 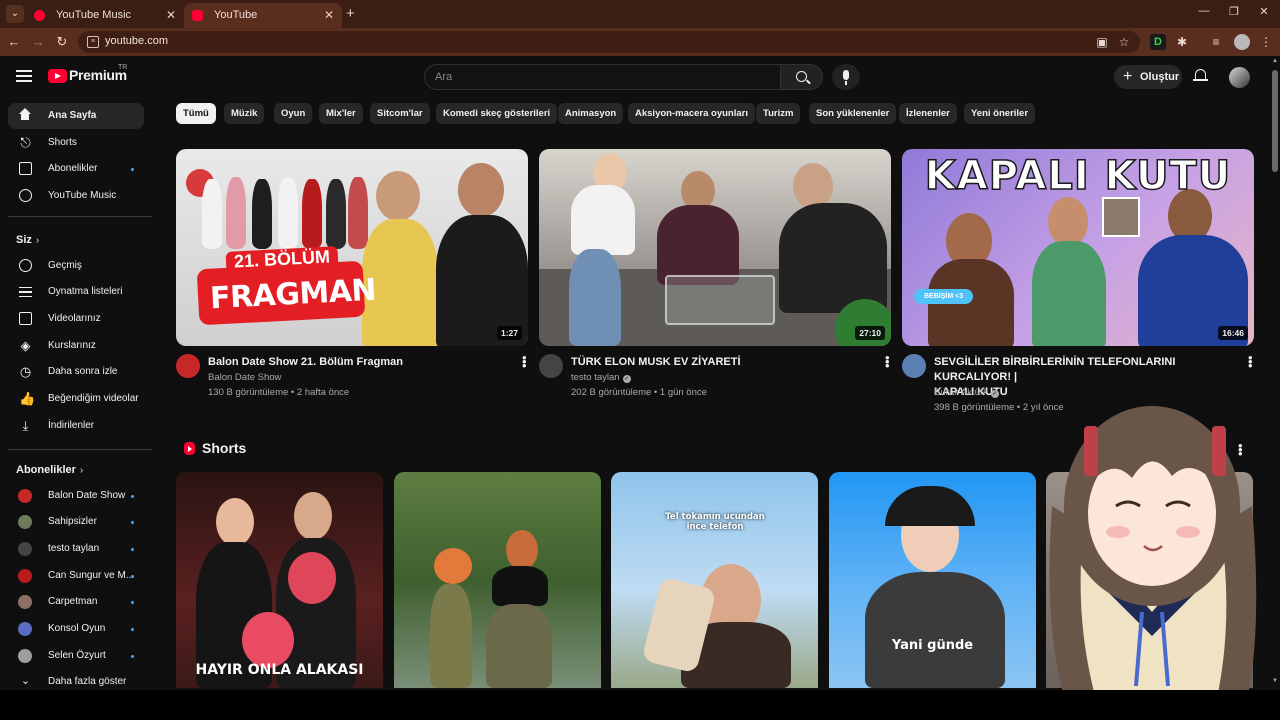 I want to click on sidebar-item-youtube-music: YouTube Music, so click(x=76, y=196).